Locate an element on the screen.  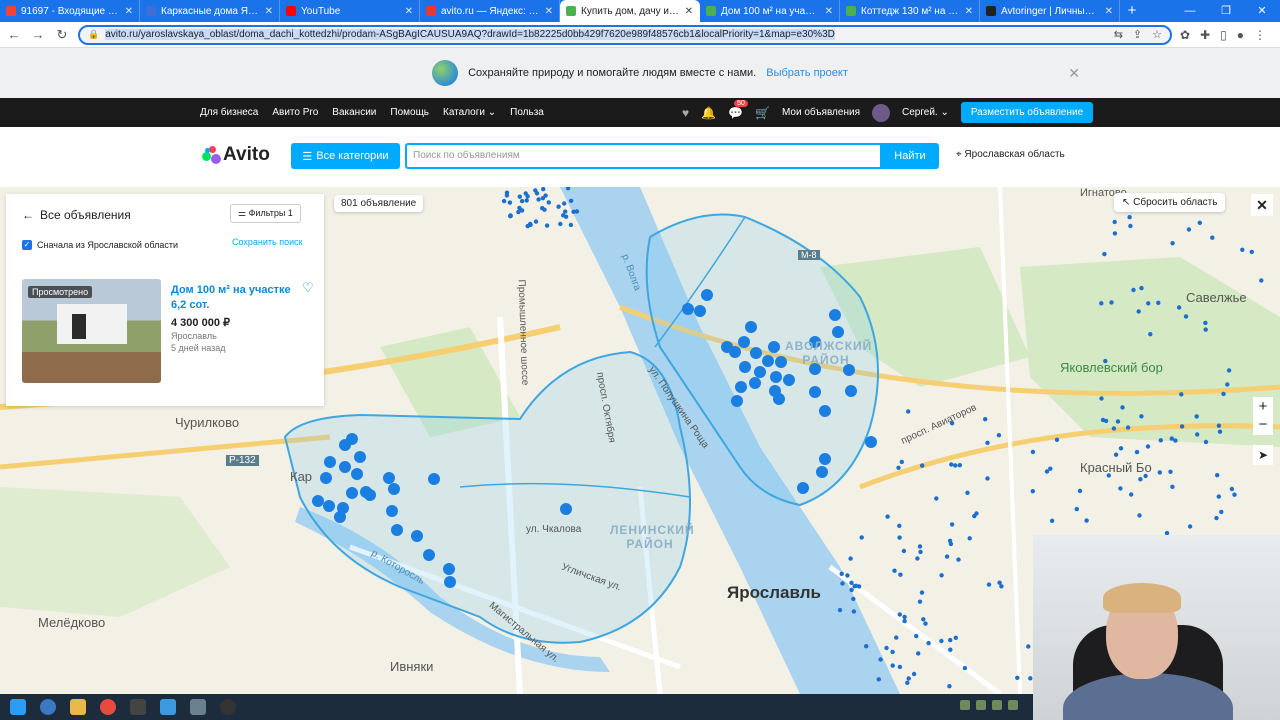
search-button: Найти is located at coordinates (910, 156).